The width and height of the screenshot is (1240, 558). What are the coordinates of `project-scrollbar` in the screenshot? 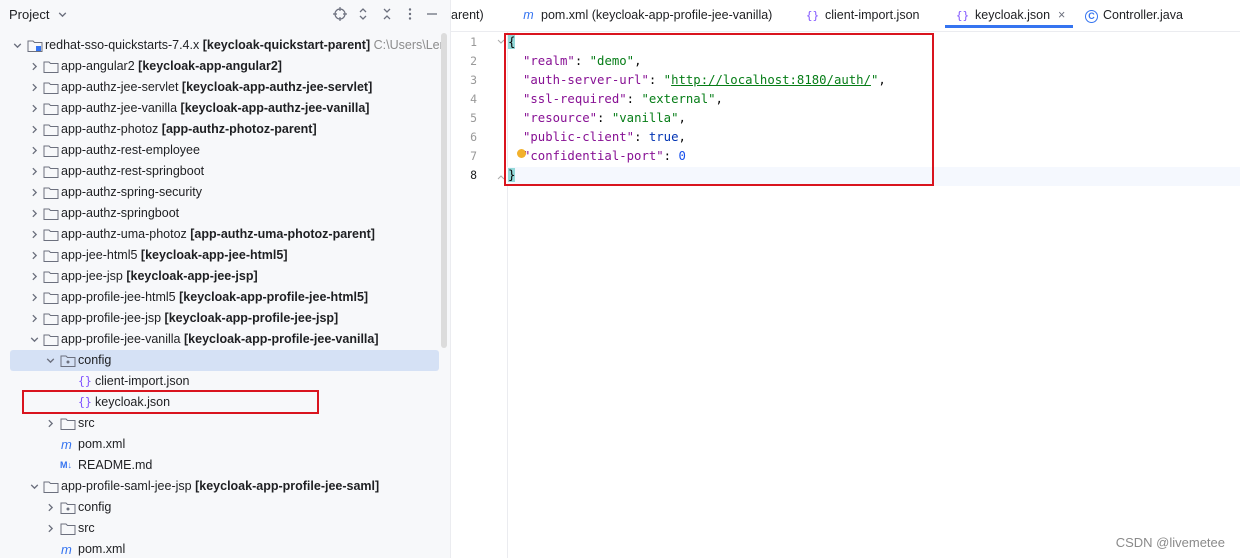 It's located at (444, 190).